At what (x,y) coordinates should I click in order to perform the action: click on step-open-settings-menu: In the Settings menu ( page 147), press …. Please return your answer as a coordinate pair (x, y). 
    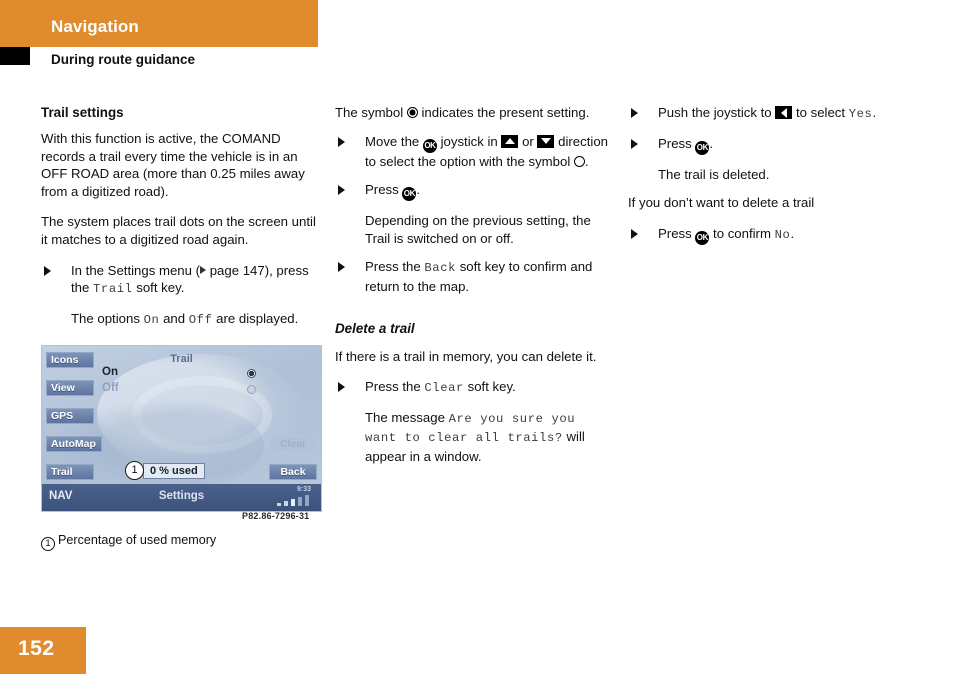
    Looking at the image, I should click on (179, 280).